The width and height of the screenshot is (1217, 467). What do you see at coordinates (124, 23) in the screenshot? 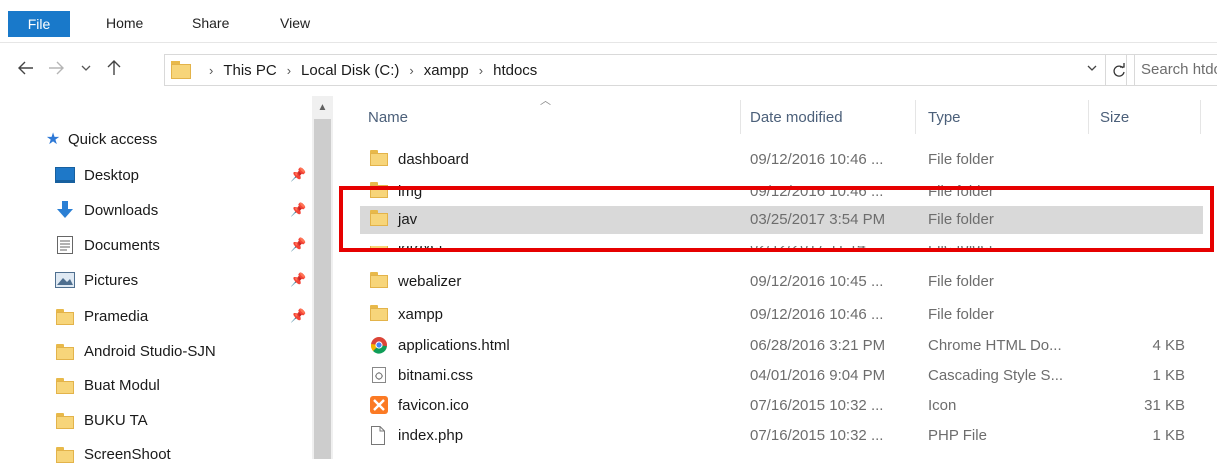
I see `tab-home: Home` at bounding box center [124, 23].